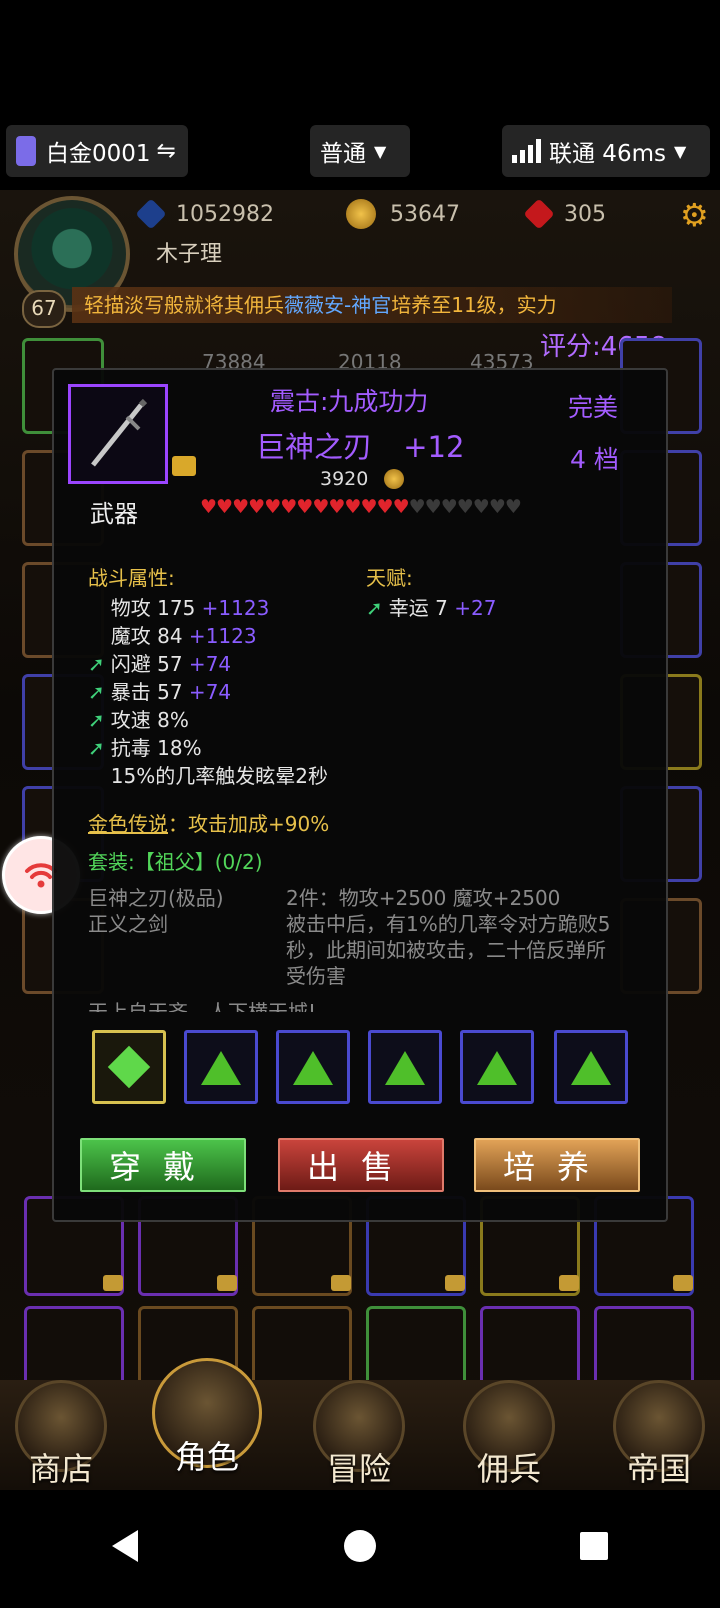  I want to click on legend-row: 金色传说：攻击加成+90%, so click(208, 822).